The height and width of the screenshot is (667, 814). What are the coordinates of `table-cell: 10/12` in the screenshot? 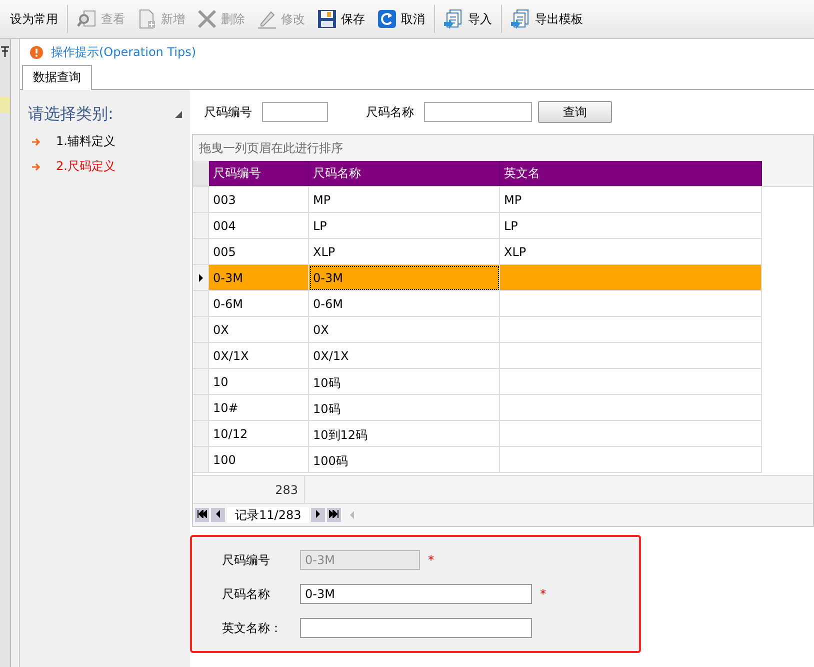 It's located at (230, 434).